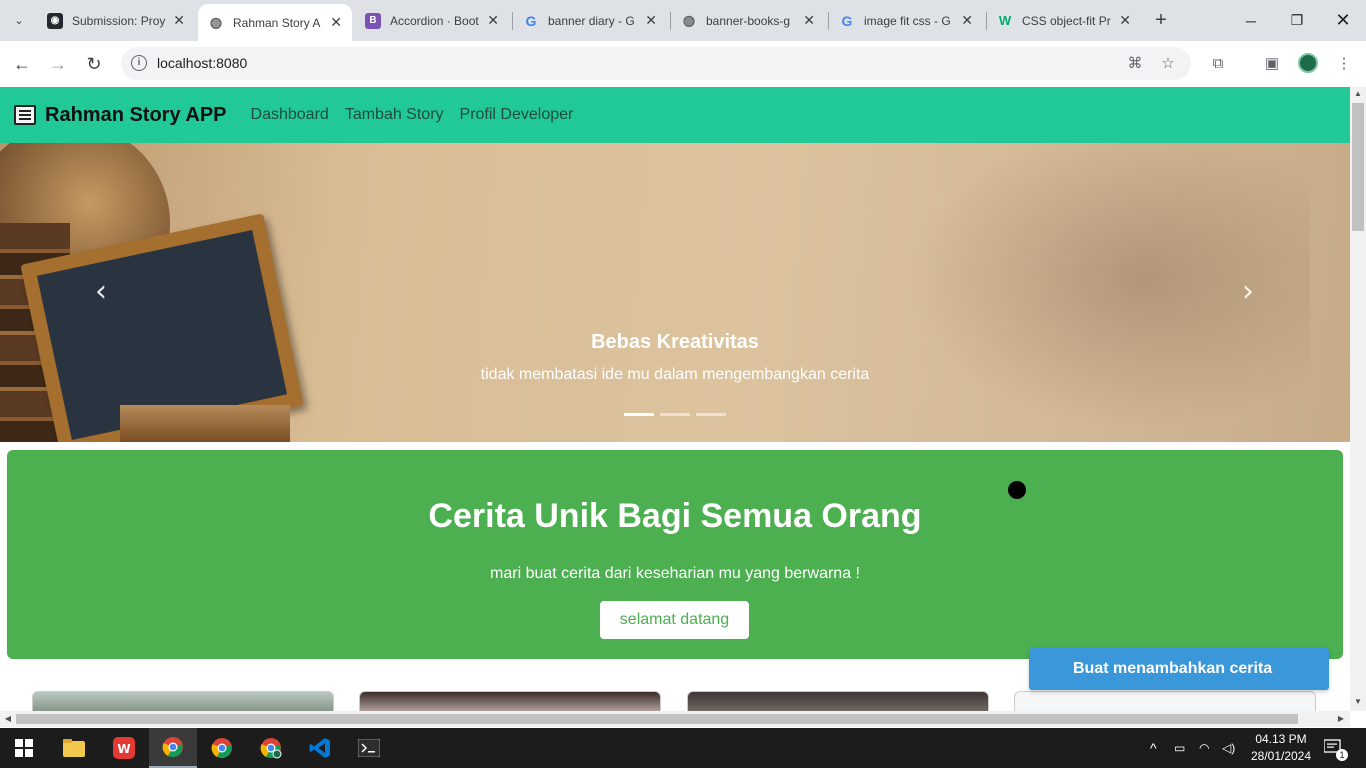  Describe the element at coordinates (139, 63) in the screenshot. I see `site-info-icon: i` at that location.